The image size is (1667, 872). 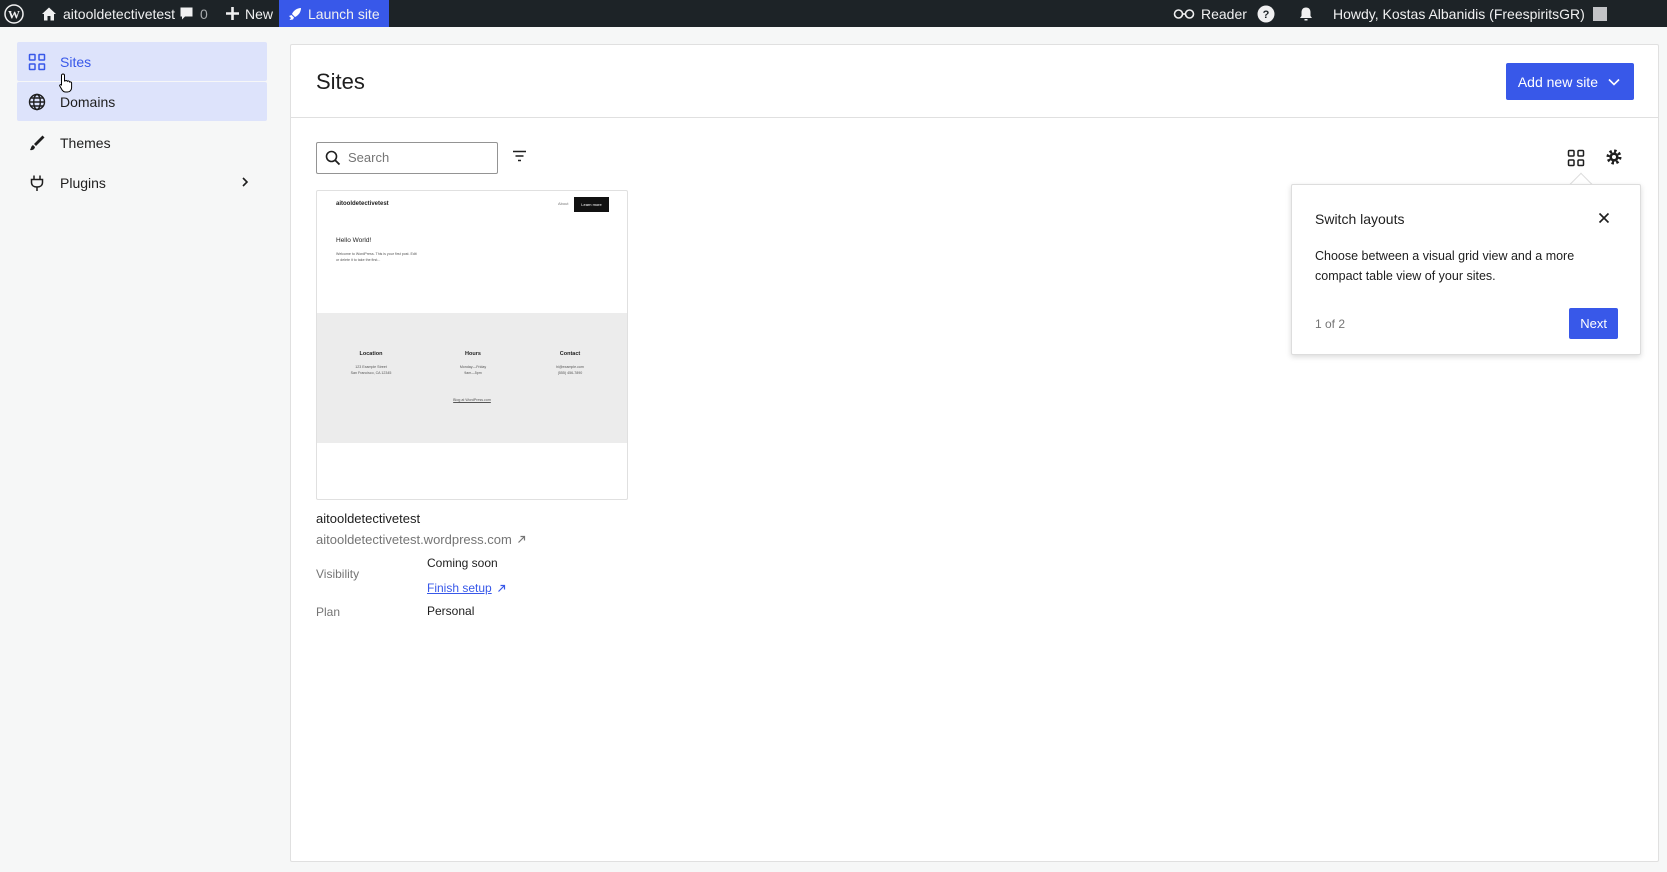 What do you see at coordinates (186, 13) in the screenshot?
I see `comment-icon` at bounding box center [186, 13].